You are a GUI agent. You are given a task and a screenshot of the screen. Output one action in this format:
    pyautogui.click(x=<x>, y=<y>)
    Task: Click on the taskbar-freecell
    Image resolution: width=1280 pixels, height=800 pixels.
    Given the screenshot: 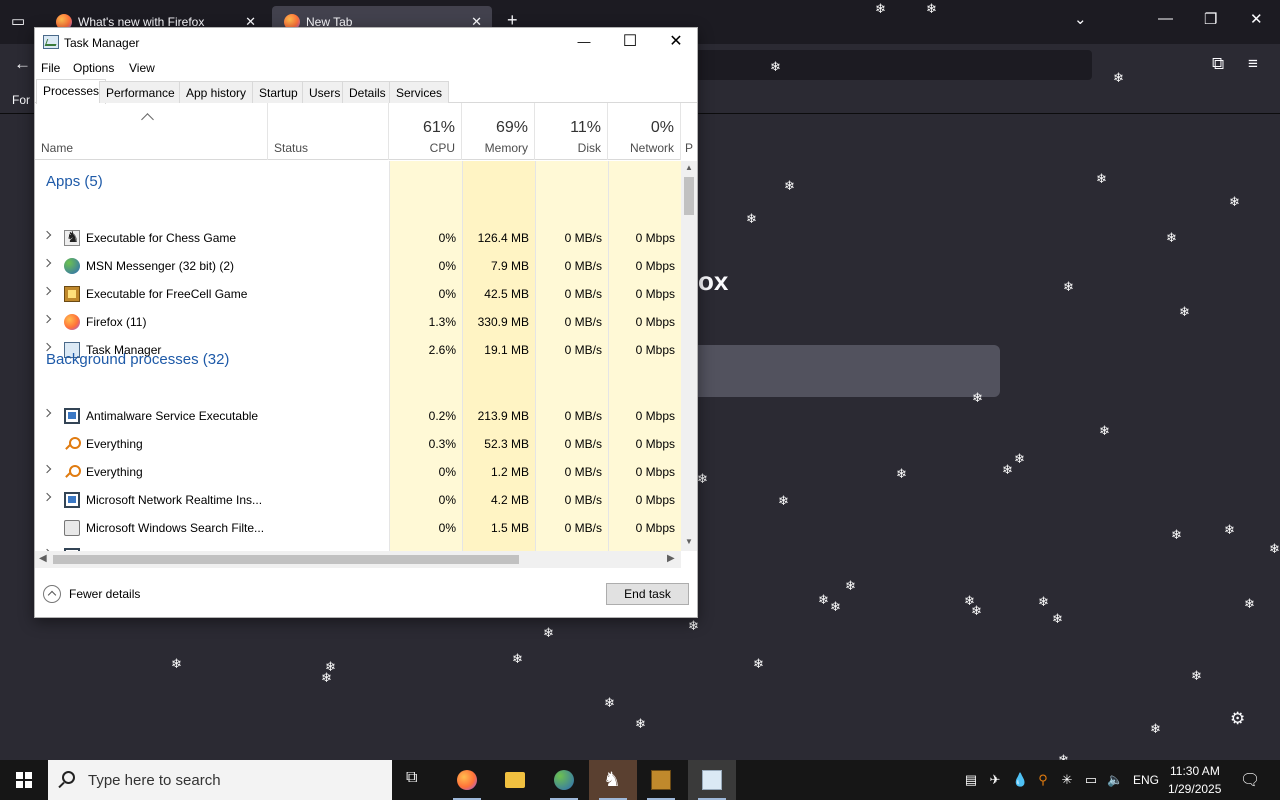 What is the action you would take?
    pyautogui.click(x=661, y=780)
    